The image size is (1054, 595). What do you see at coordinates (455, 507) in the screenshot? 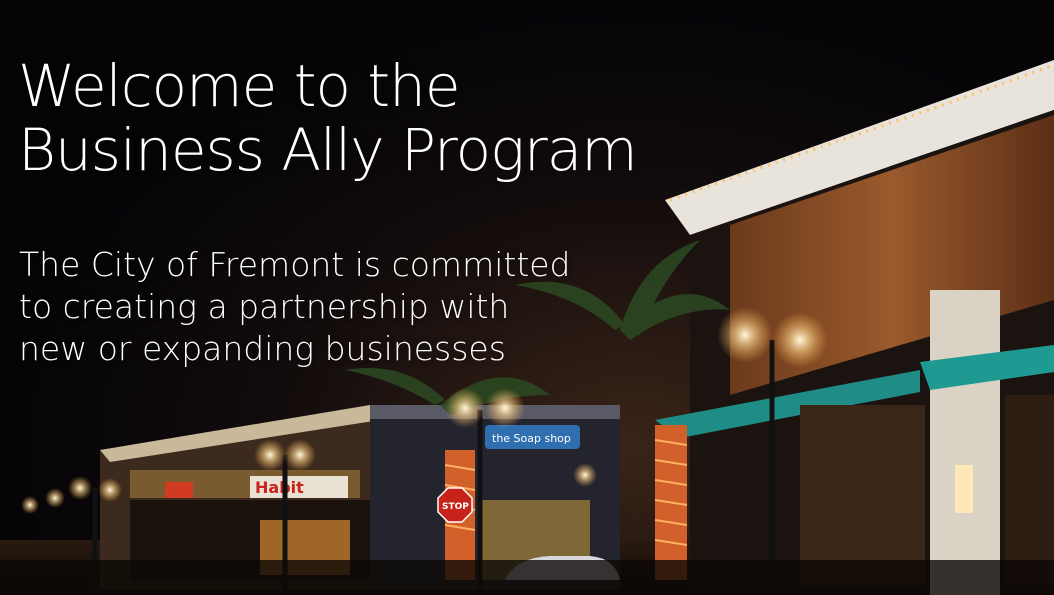
I see `stop-sign: STOP` at bounding box center [455, 507].